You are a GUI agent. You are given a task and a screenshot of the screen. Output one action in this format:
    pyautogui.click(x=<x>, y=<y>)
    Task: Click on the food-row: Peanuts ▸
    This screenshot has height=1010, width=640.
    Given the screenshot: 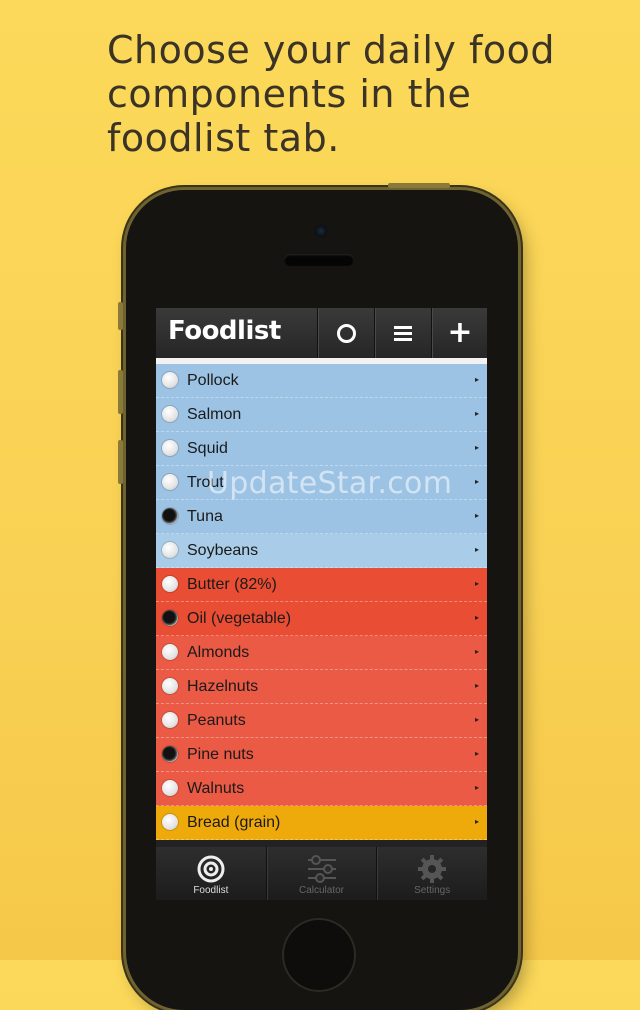 What is the action you would take?
    pyautogui.click(x=321, y=721)
    